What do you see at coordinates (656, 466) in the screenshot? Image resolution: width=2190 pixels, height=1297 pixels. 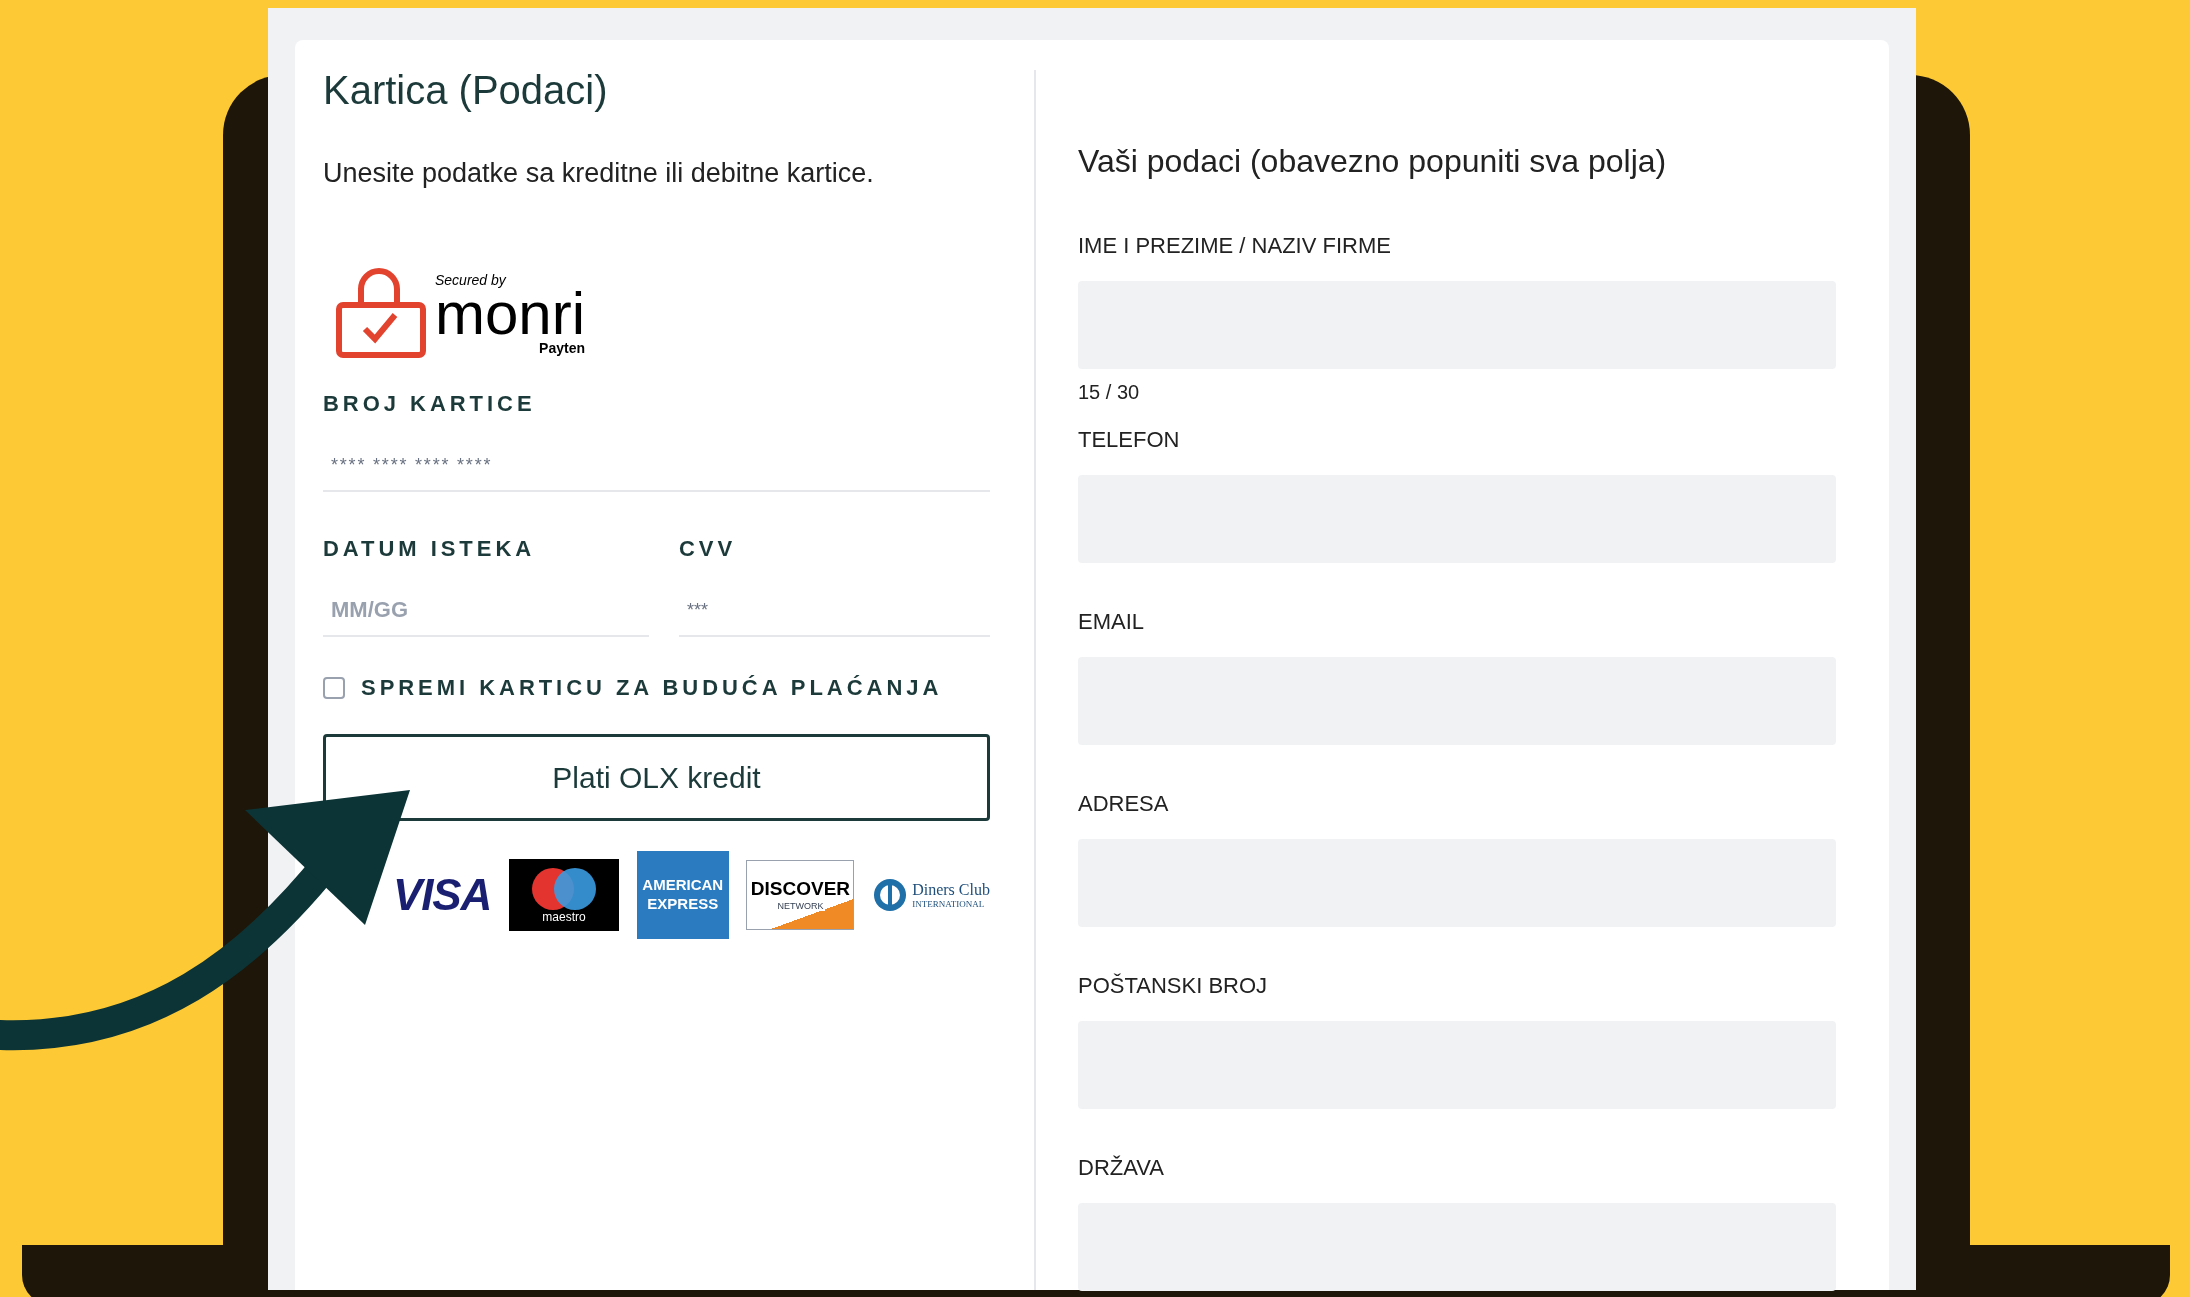 I see `card-number-field: **** **** **** ****` at bounding box center [656, 466].